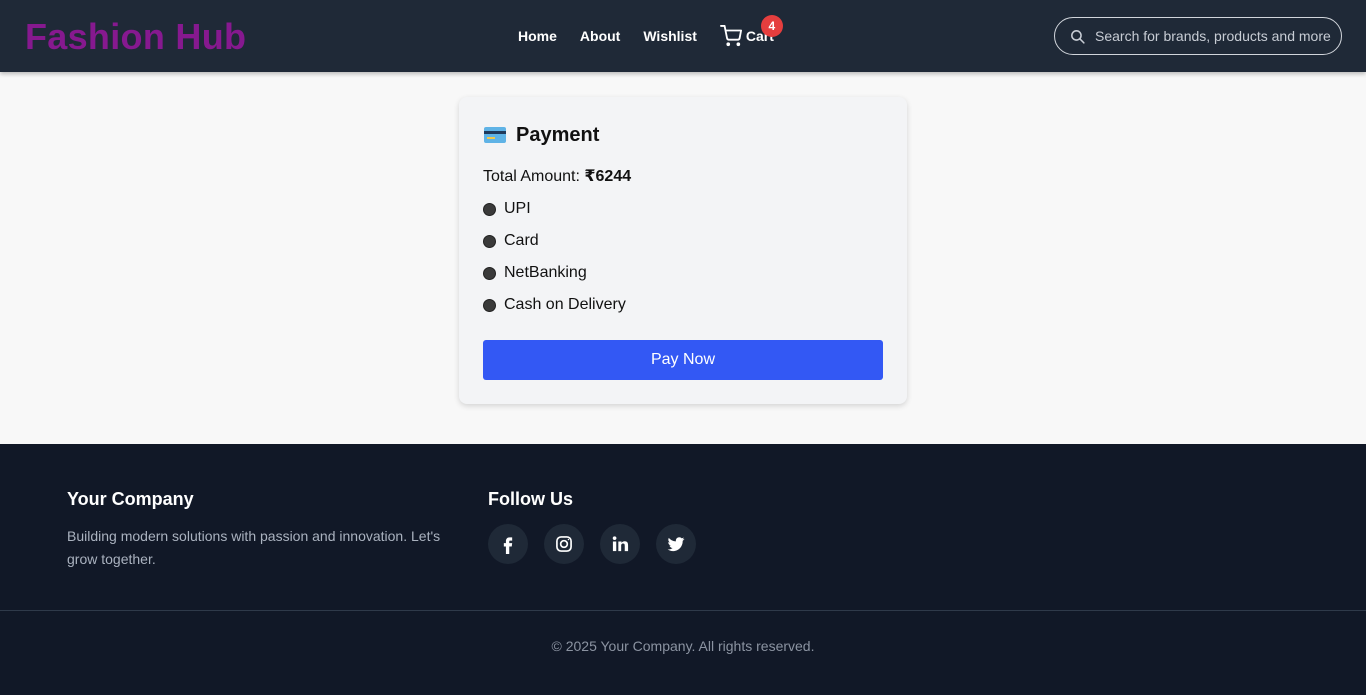  What do you see at coordinates (1215, 36) in the screenshot?
I see `search-input` at bounding box center [1215, 36].